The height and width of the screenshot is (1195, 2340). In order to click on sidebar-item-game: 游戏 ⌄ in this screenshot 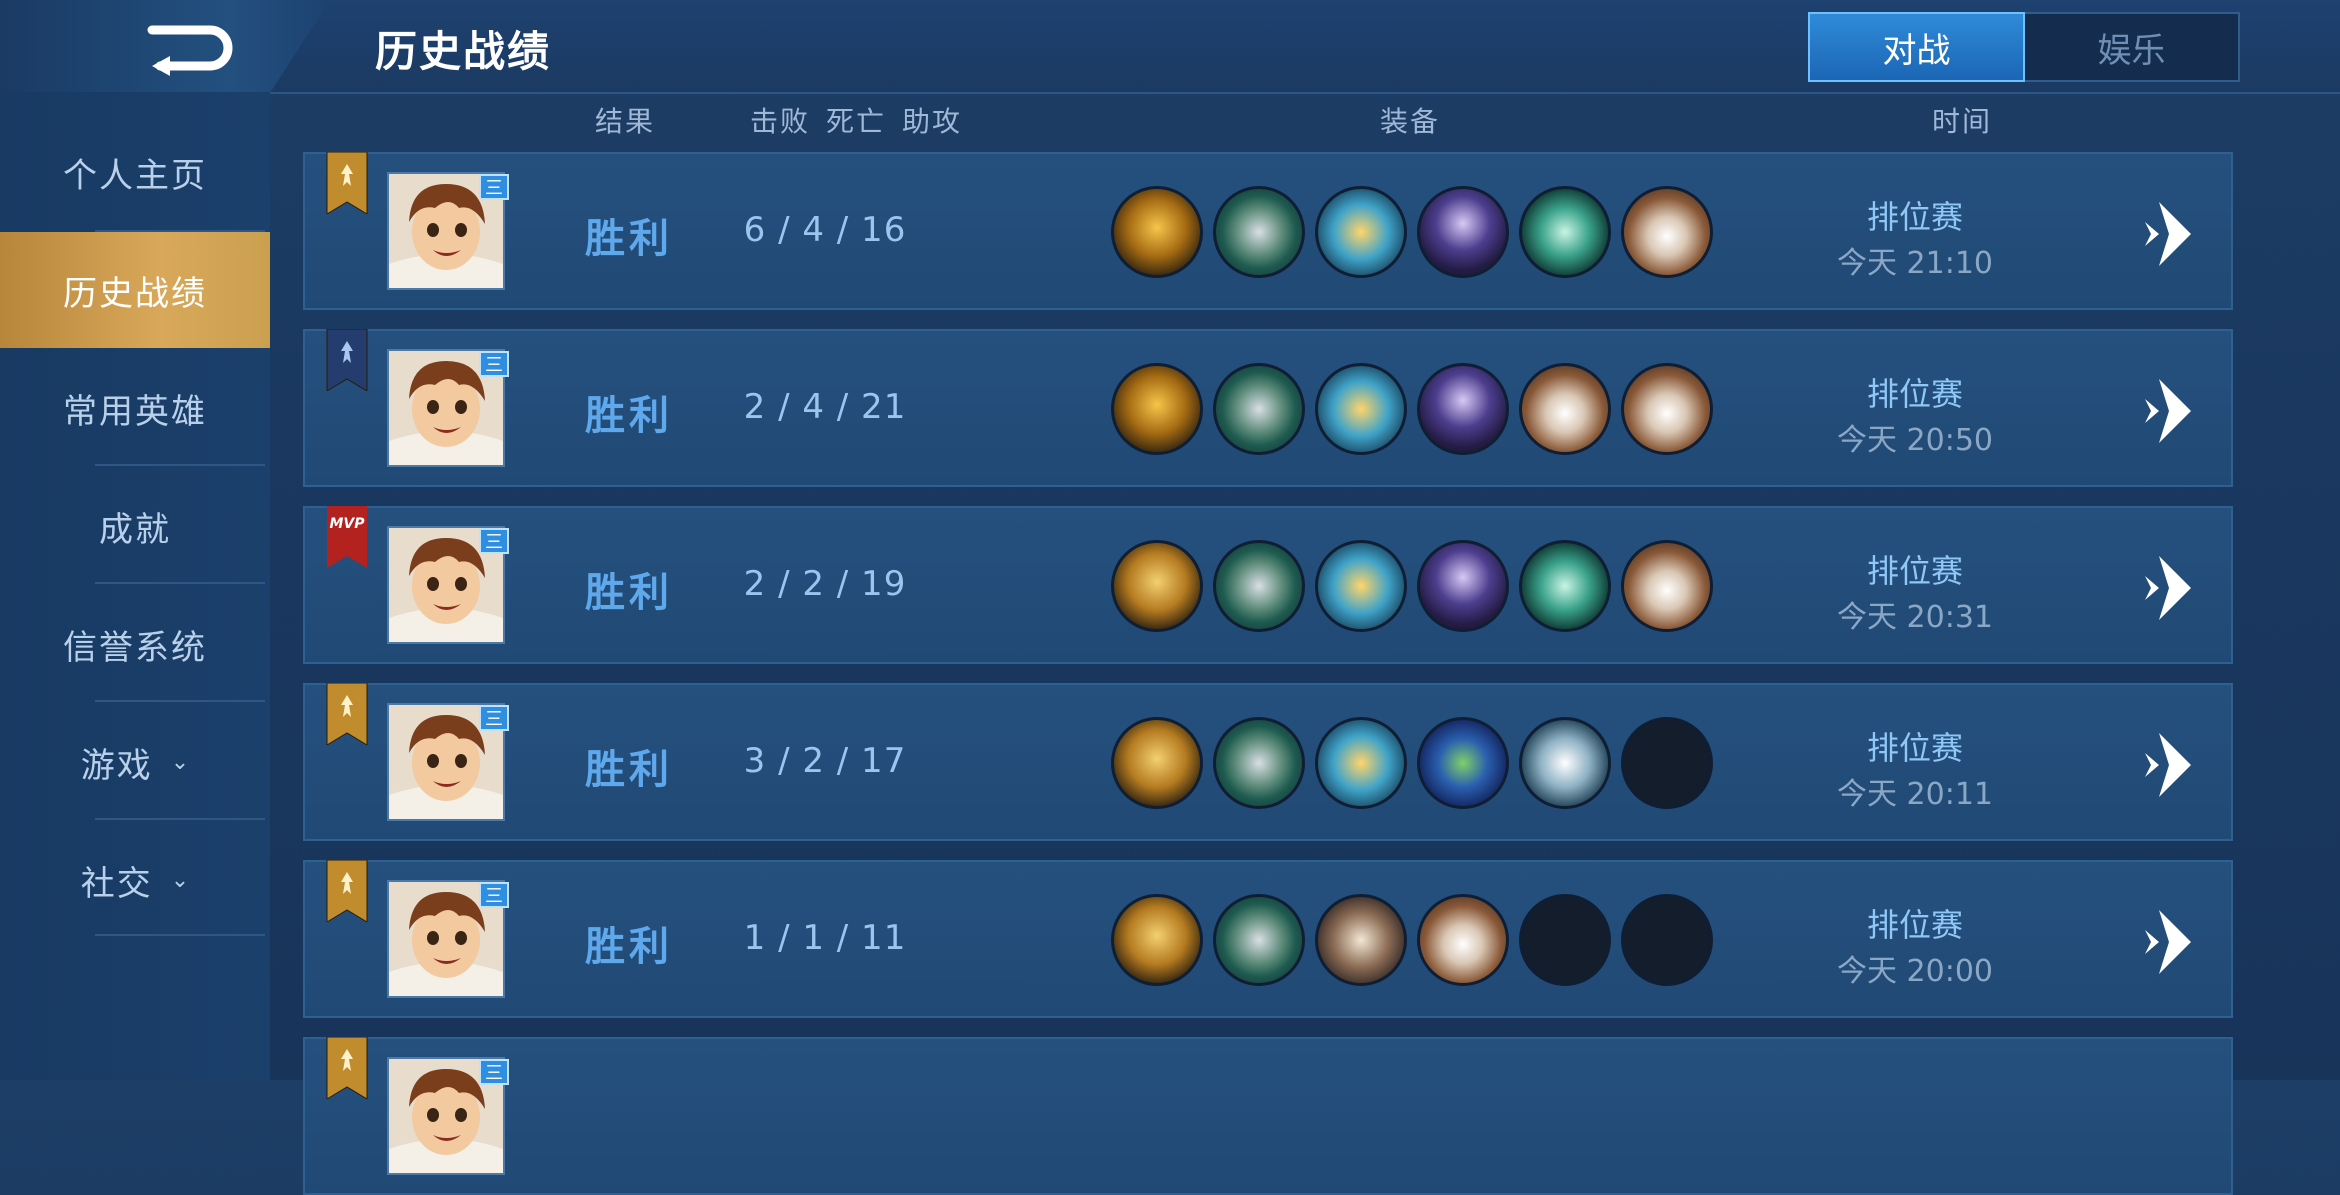, I will do `click(135, 762)`.